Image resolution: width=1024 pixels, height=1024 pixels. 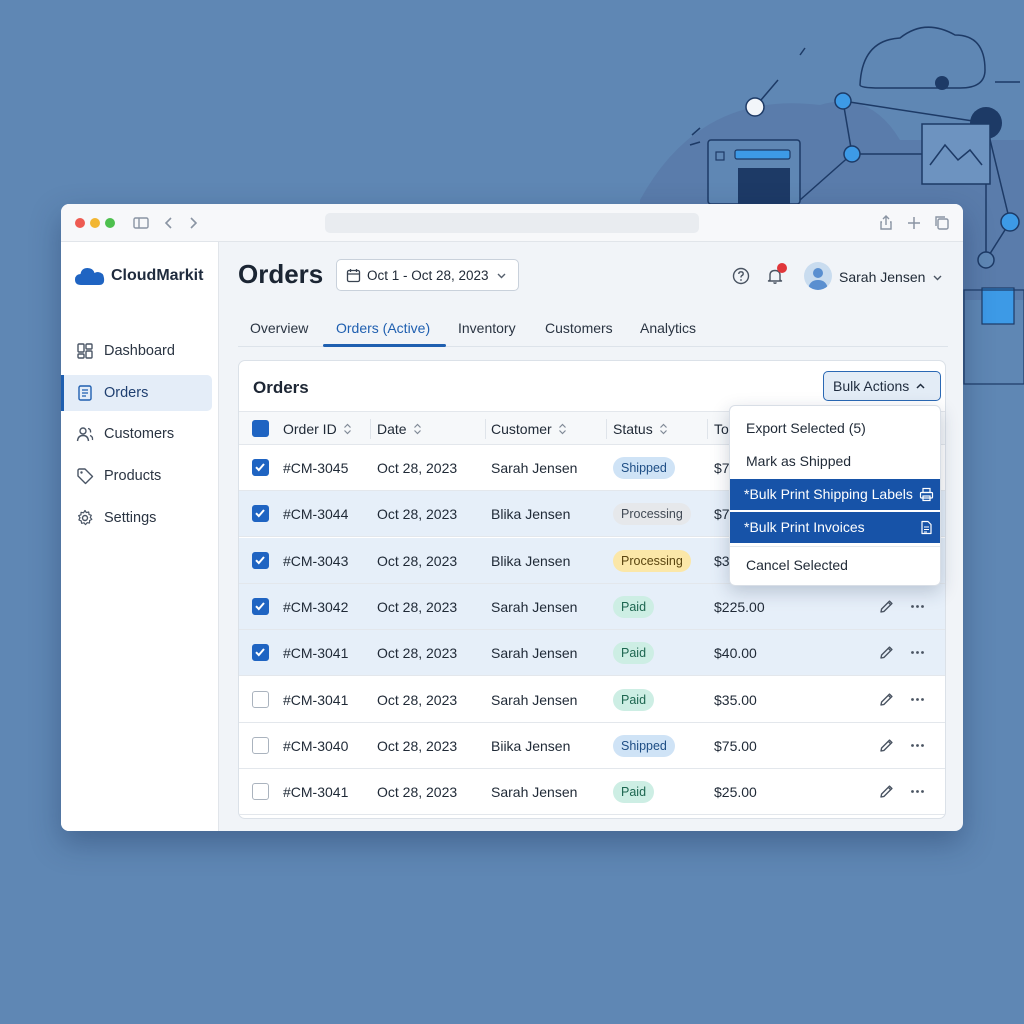 I want to click on share-icon, so click(x=886, y=223).